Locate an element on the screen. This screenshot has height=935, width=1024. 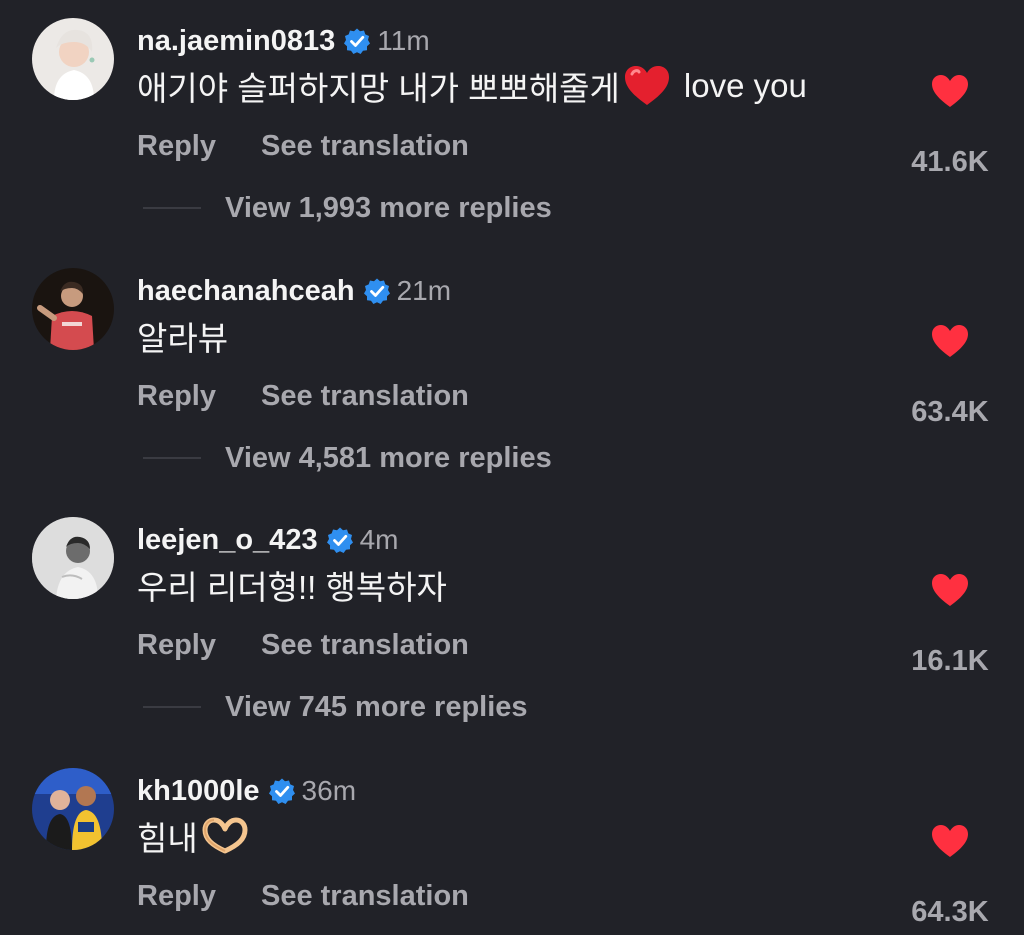
view-replies-button: View 4,581 more replies is located at coordinates (512, 458).